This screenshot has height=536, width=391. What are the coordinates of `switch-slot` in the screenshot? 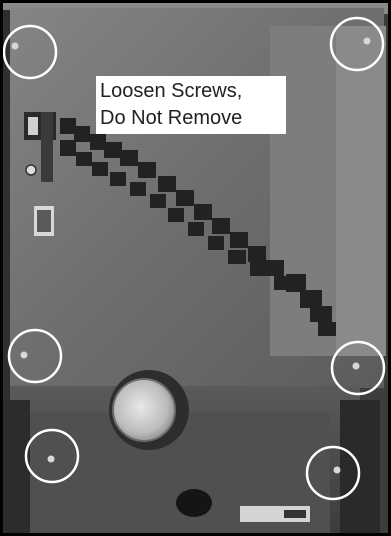 It's located at (33, 126).